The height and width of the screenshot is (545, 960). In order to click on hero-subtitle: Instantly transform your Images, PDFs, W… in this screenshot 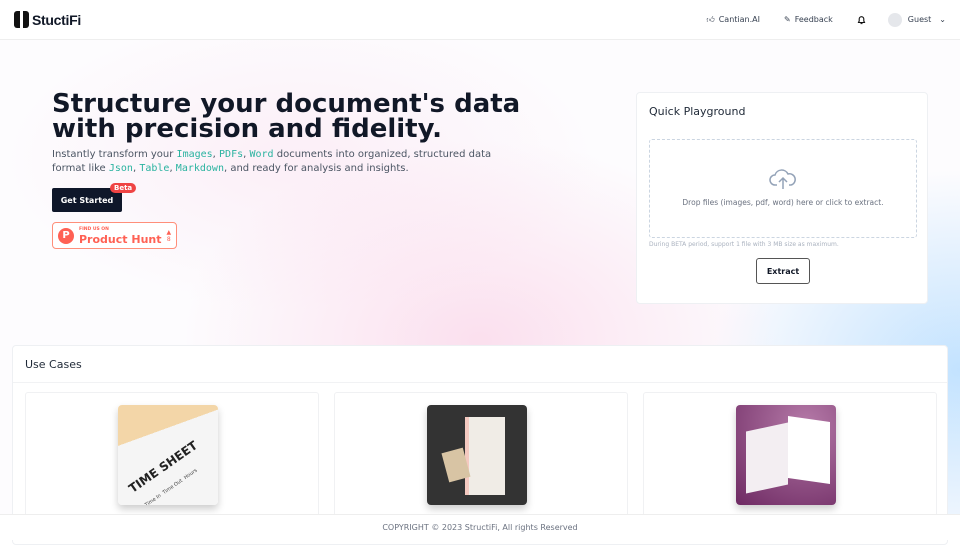, I will do `click(287, 162)`.